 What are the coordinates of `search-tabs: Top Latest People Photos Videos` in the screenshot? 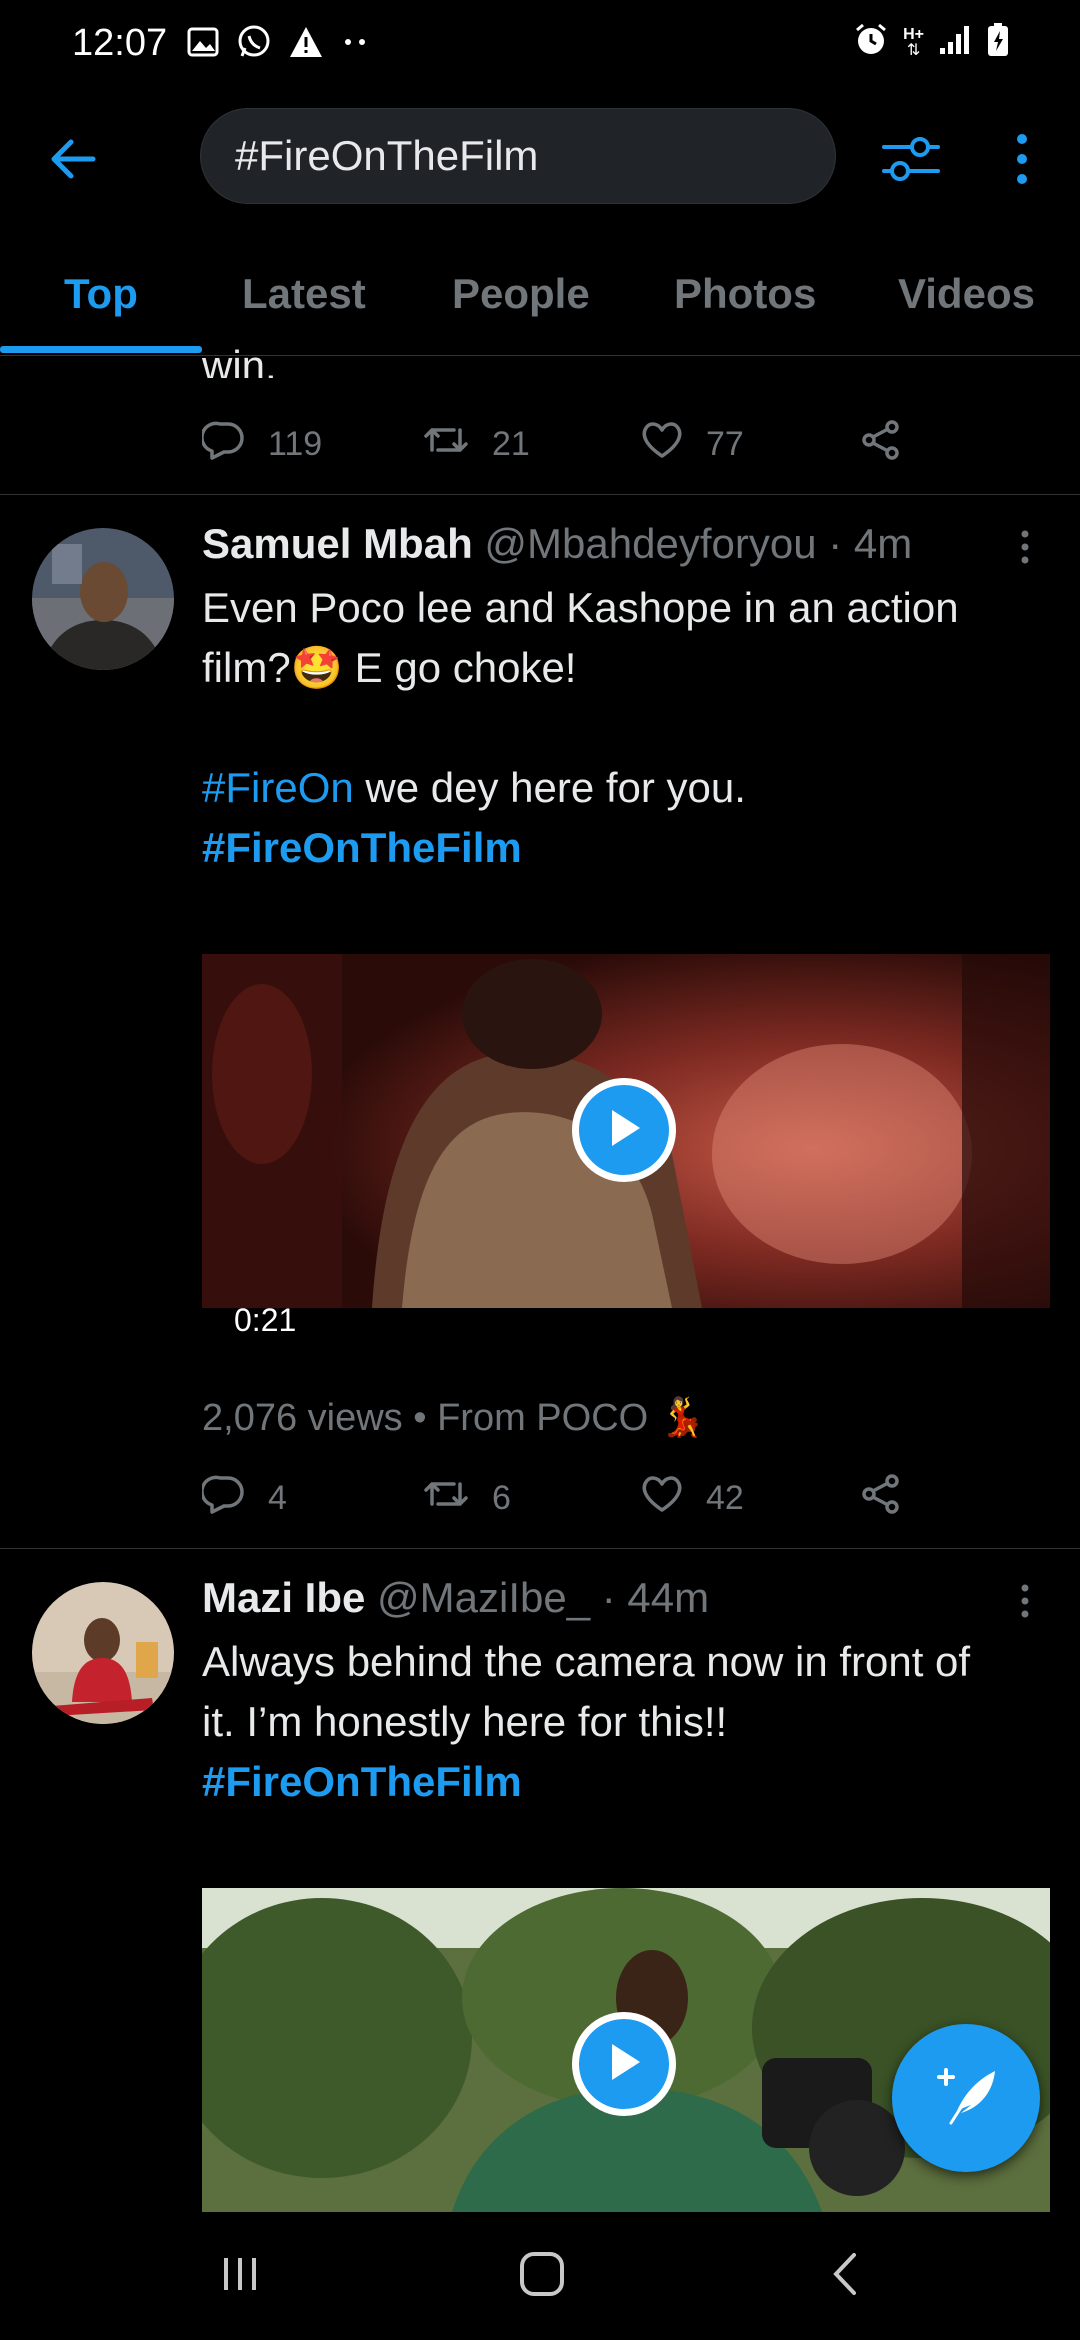 It's located at (540, 298).